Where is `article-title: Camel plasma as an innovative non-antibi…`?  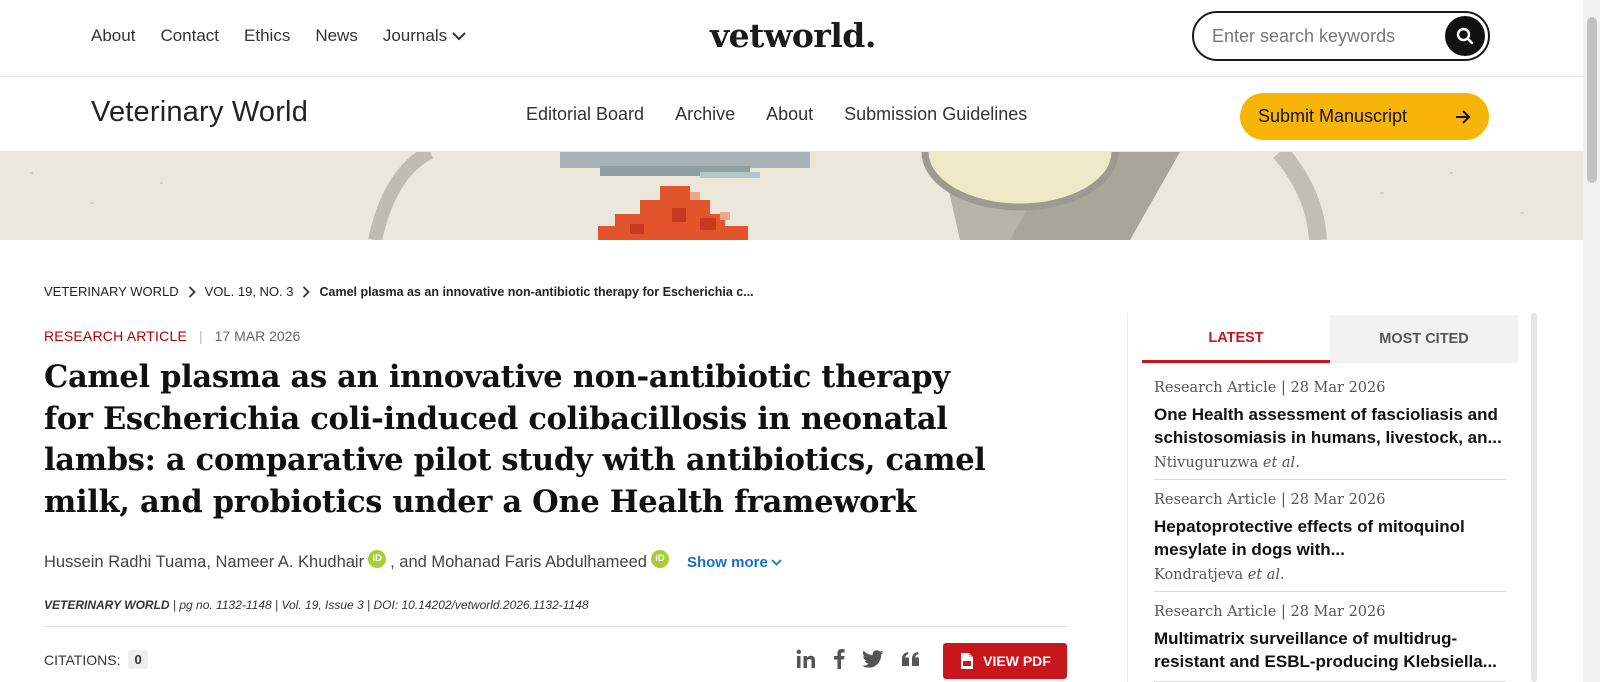
article-title: Camel plasma as an innovative non-antibi… is located at coordinates (515, 439).